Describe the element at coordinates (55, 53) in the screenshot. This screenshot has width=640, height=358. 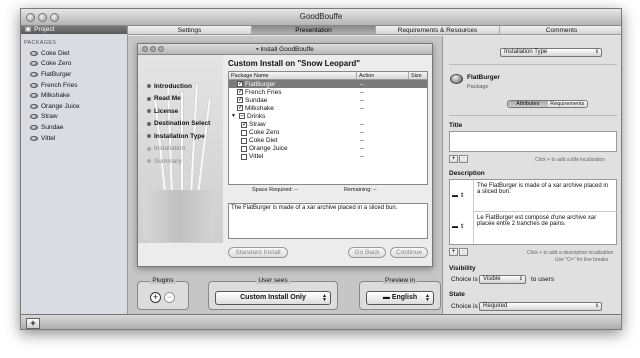
I see `sidebar-item-label: Coke Diet` at that location.